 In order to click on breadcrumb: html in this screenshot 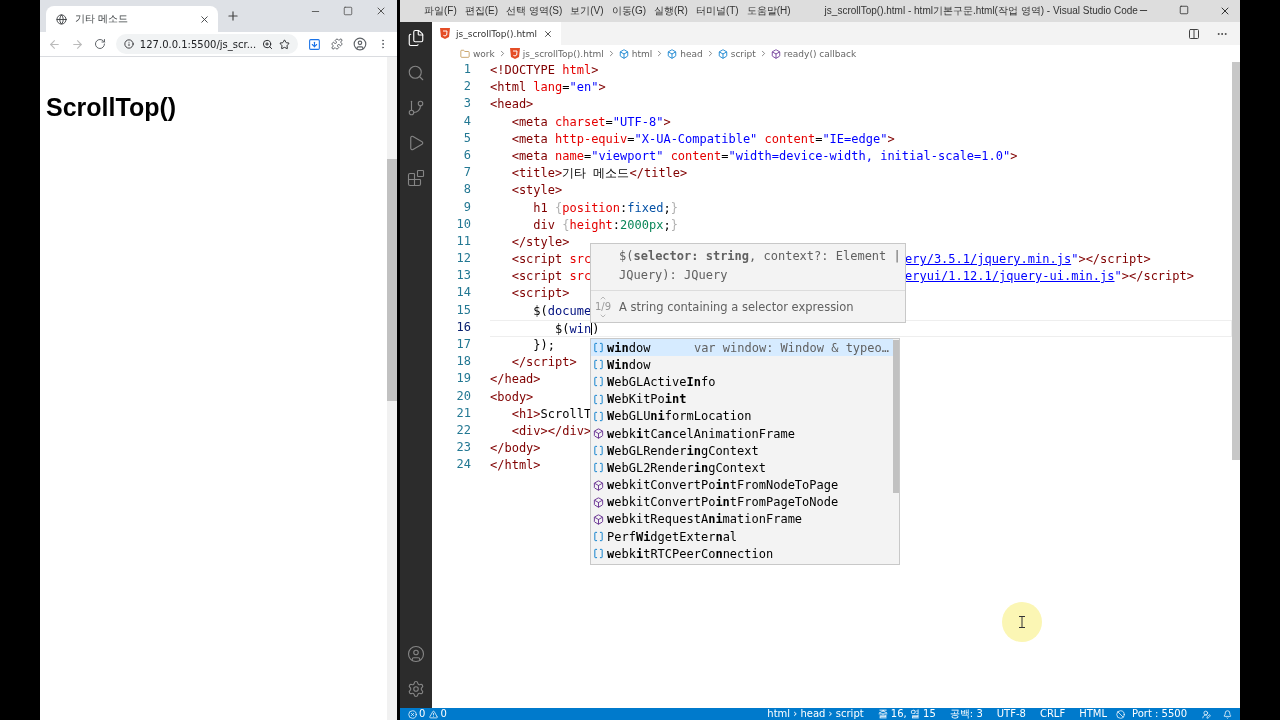, I will do `click(642, 53)`.